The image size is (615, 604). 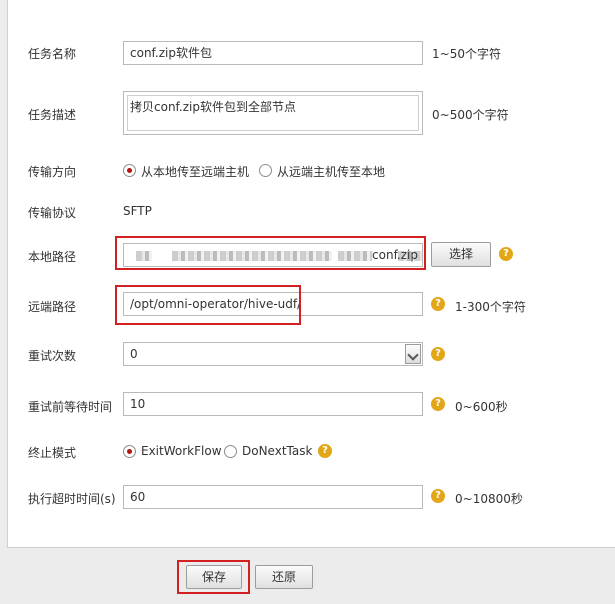 What do you see at coordinates (413, 354) in the screenshot?
I see `chevron-down-icon` at bounding box center [413, 354].